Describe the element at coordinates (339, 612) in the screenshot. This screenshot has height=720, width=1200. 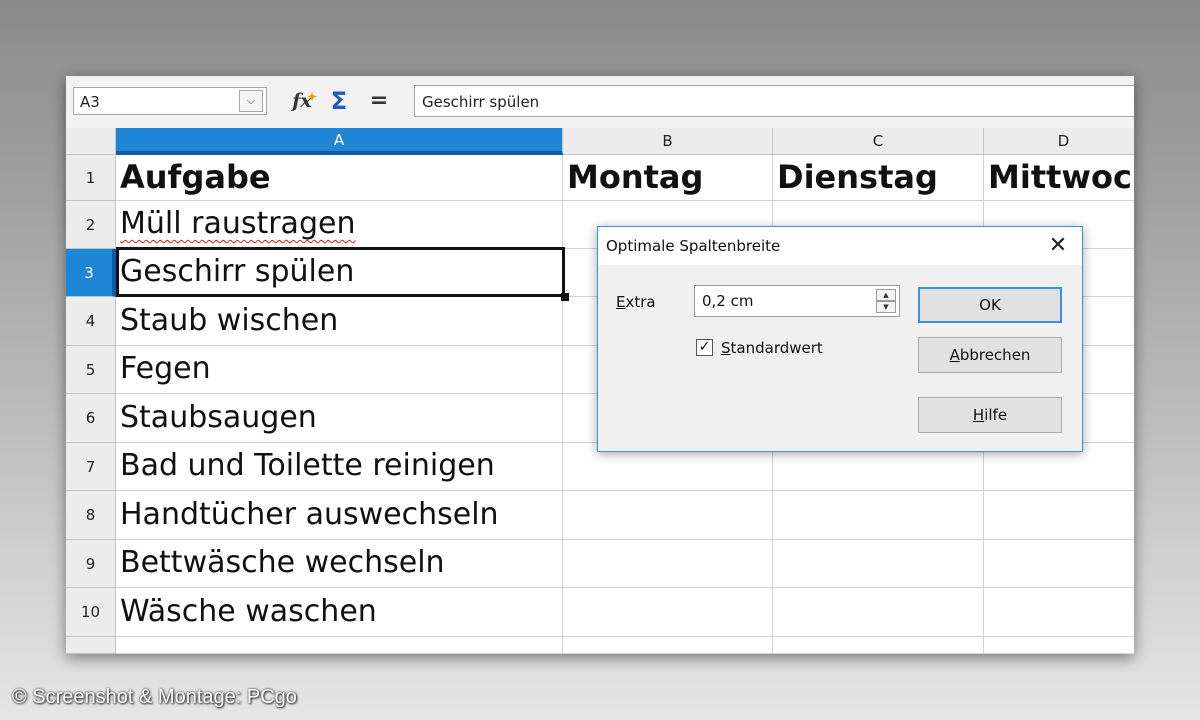
I see `cell-a10: Wäsche waschen` at that location.